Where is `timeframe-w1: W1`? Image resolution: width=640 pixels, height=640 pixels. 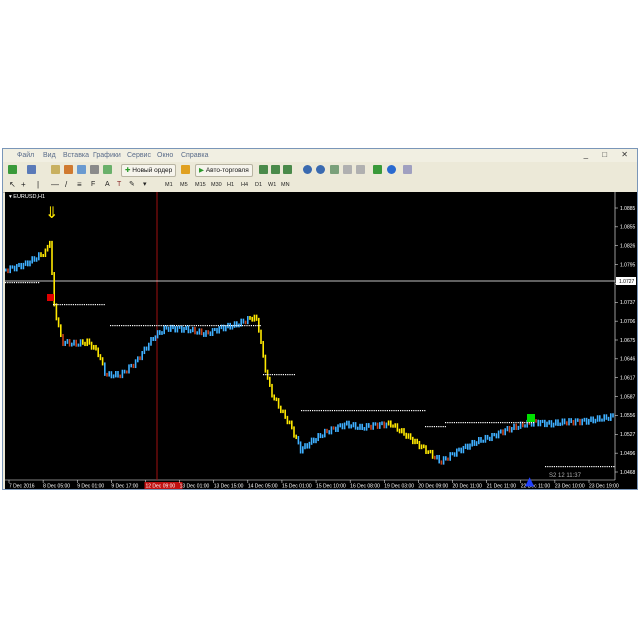
timeframe-w1: W1 is located at coordinates (272, 185).